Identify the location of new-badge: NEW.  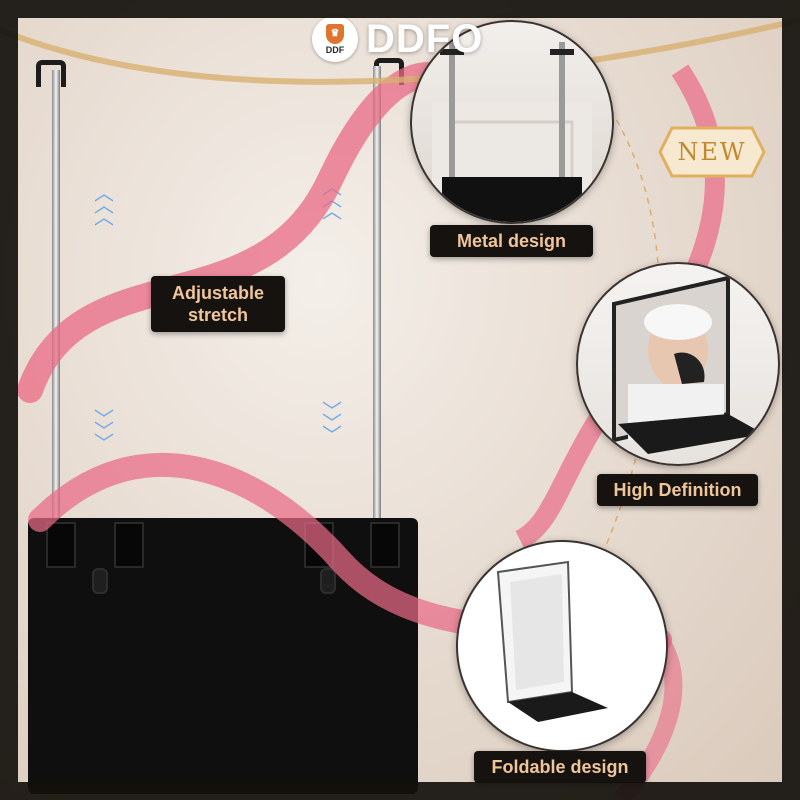
(712, 152).